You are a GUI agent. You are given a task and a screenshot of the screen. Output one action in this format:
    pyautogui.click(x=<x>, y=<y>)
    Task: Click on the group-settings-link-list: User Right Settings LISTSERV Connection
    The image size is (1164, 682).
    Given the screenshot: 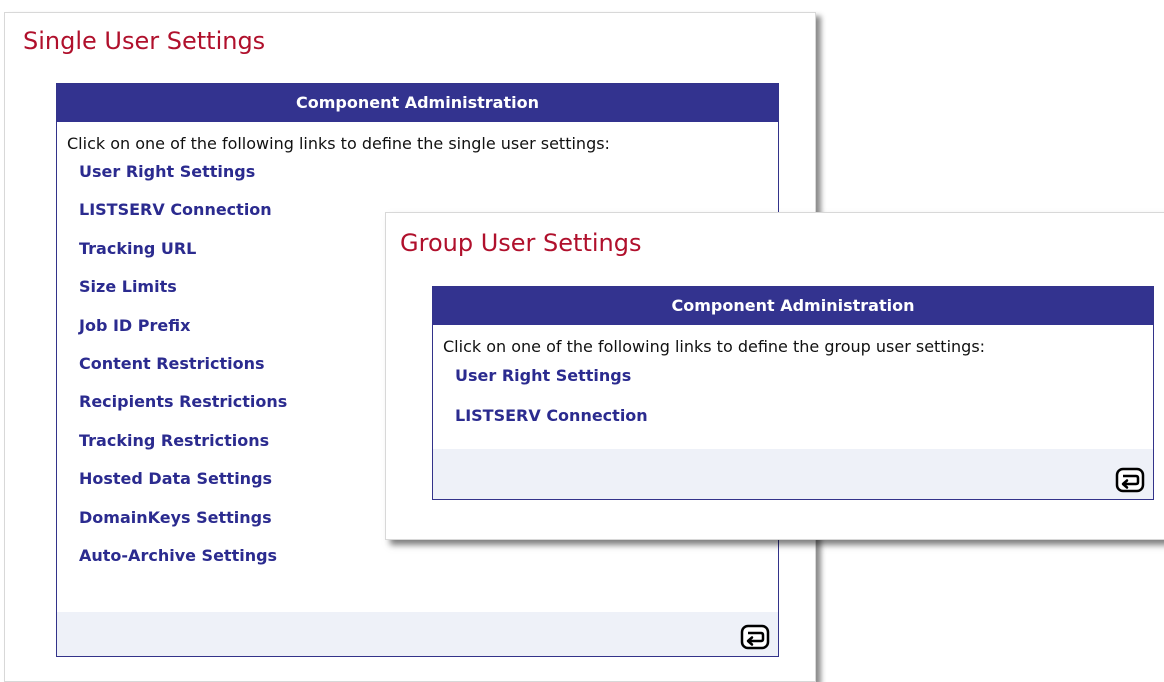 What is the action you would take?
    pyautogui.click(x=793, y=396)
    